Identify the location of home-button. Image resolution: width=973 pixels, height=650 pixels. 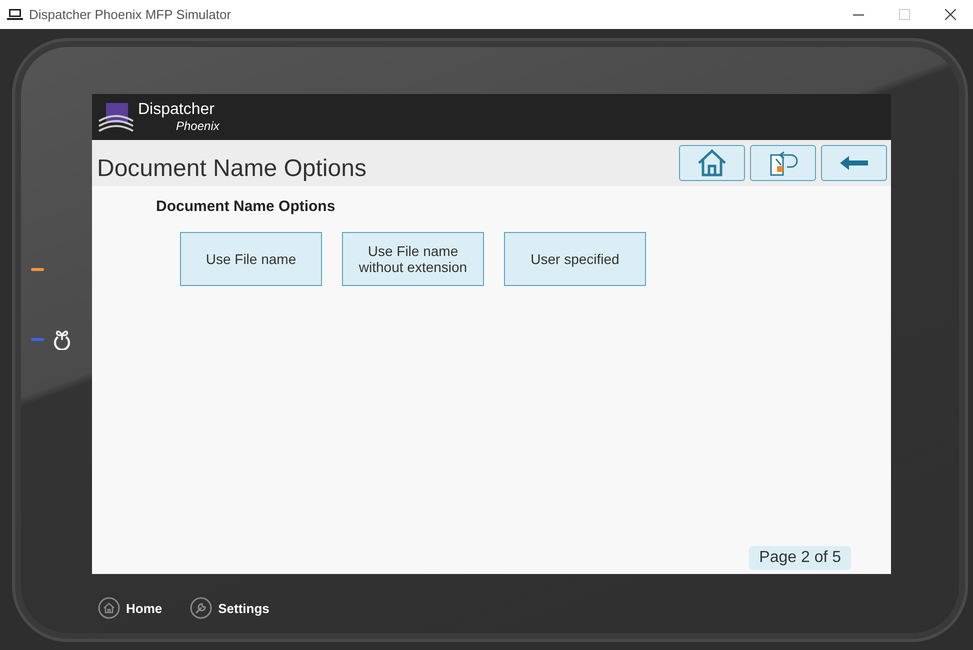
(712, 163).